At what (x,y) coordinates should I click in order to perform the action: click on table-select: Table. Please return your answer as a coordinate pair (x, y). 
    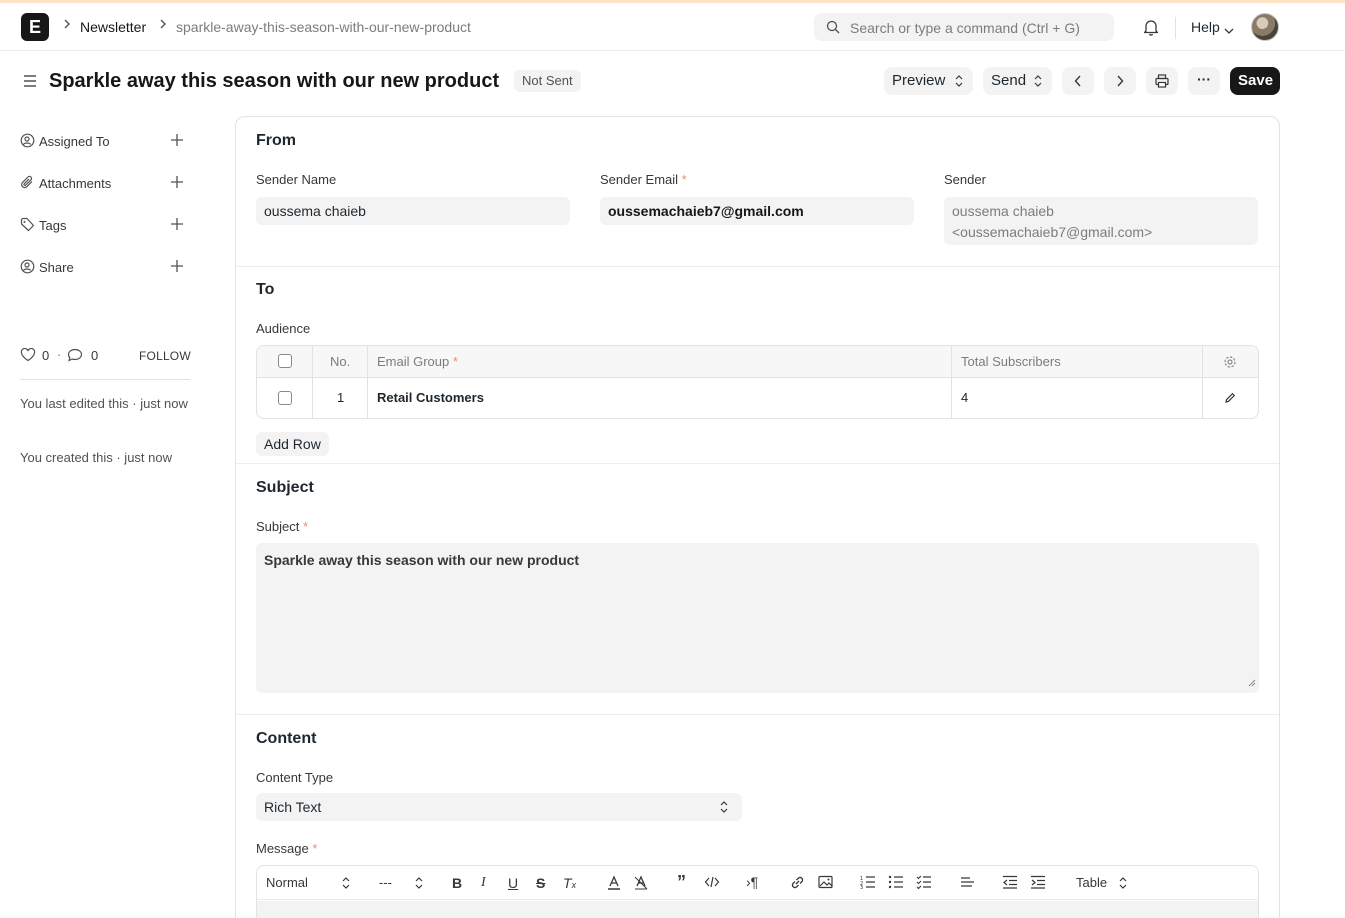
    Looking at the image, I should click on (1091, 882).